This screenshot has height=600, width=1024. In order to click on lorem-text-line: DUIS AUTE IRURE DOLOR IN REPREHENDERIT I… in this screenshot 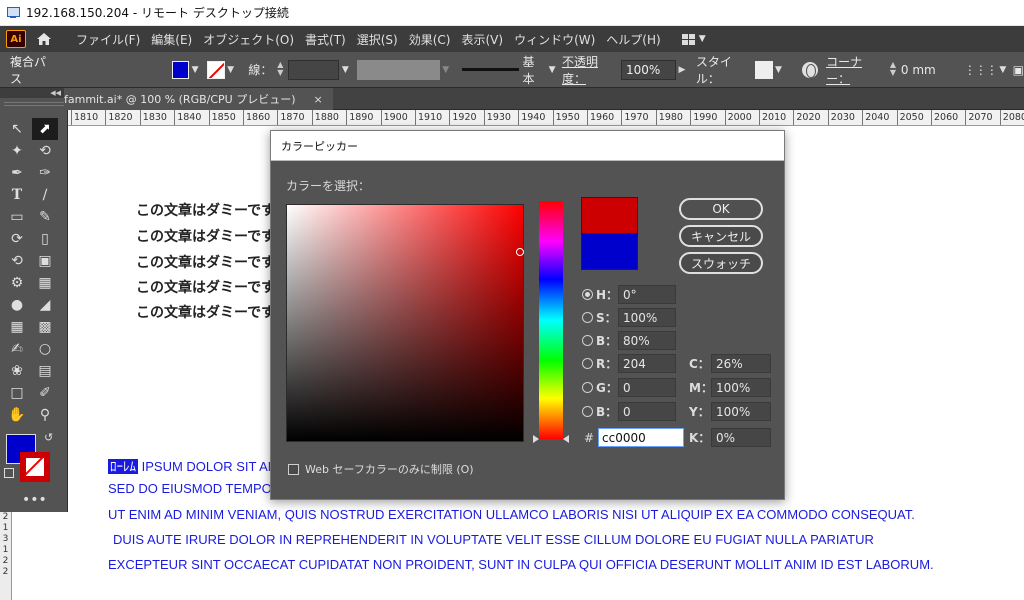, I will do `click(493, 539)`.